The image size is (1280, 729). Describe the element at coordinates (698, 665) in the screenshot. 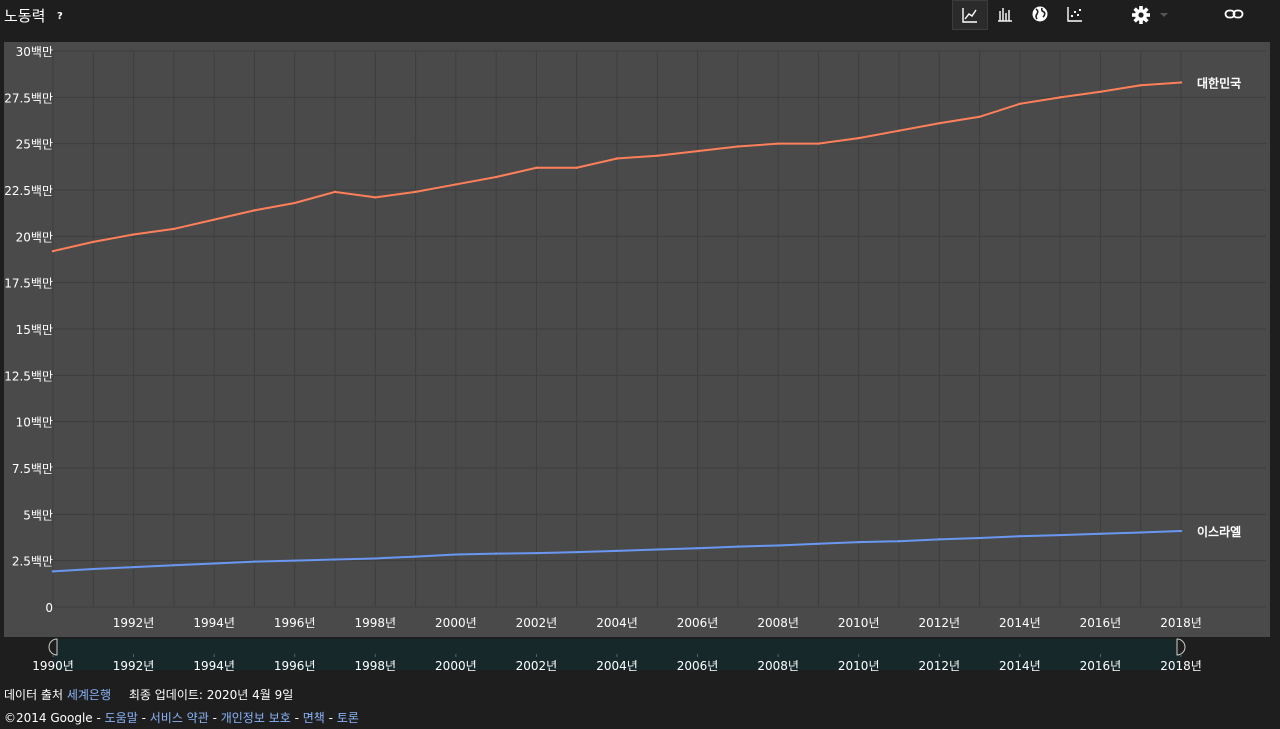

I see `timeline-label: 2006년` at that location.